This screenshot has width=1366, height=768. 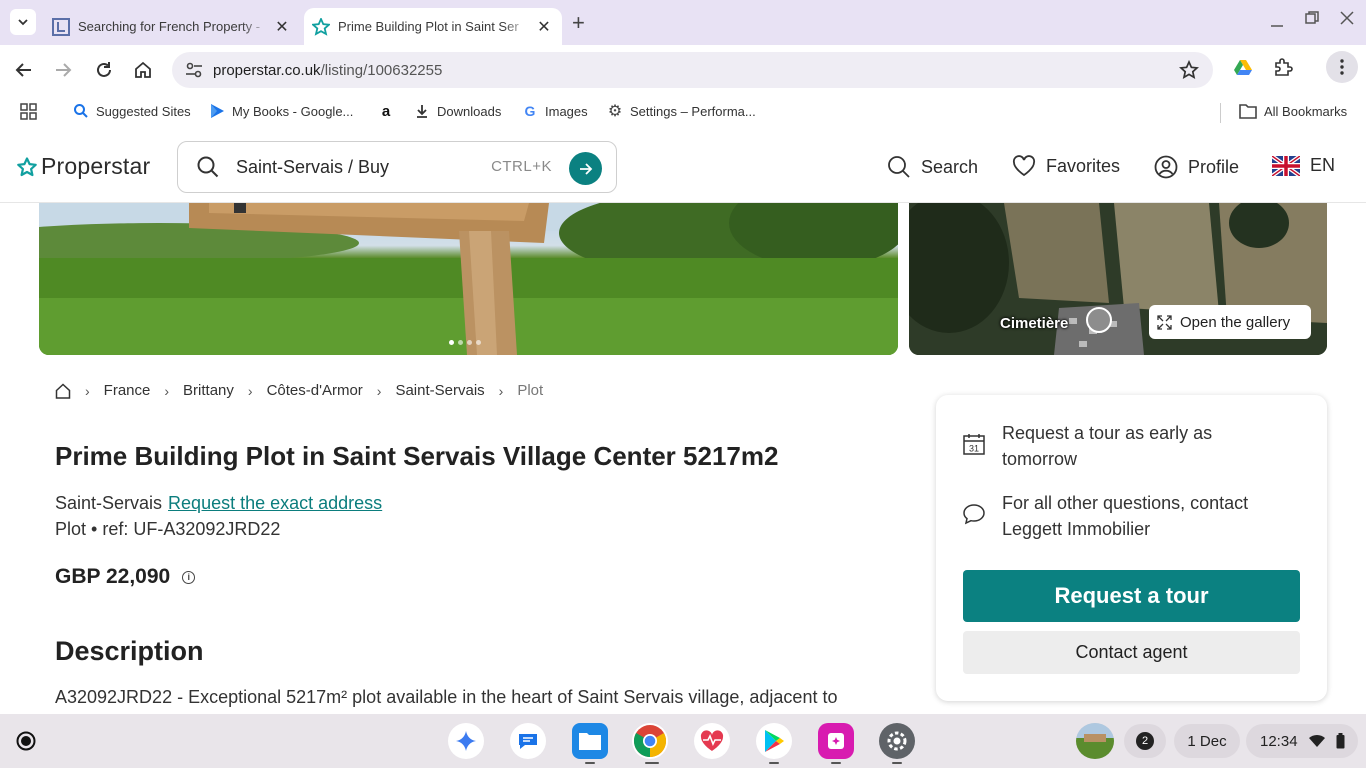 What do you see at coordinates (528, 741) in the screenshot?
I see `messages-app` at bounding box center [528, 741].